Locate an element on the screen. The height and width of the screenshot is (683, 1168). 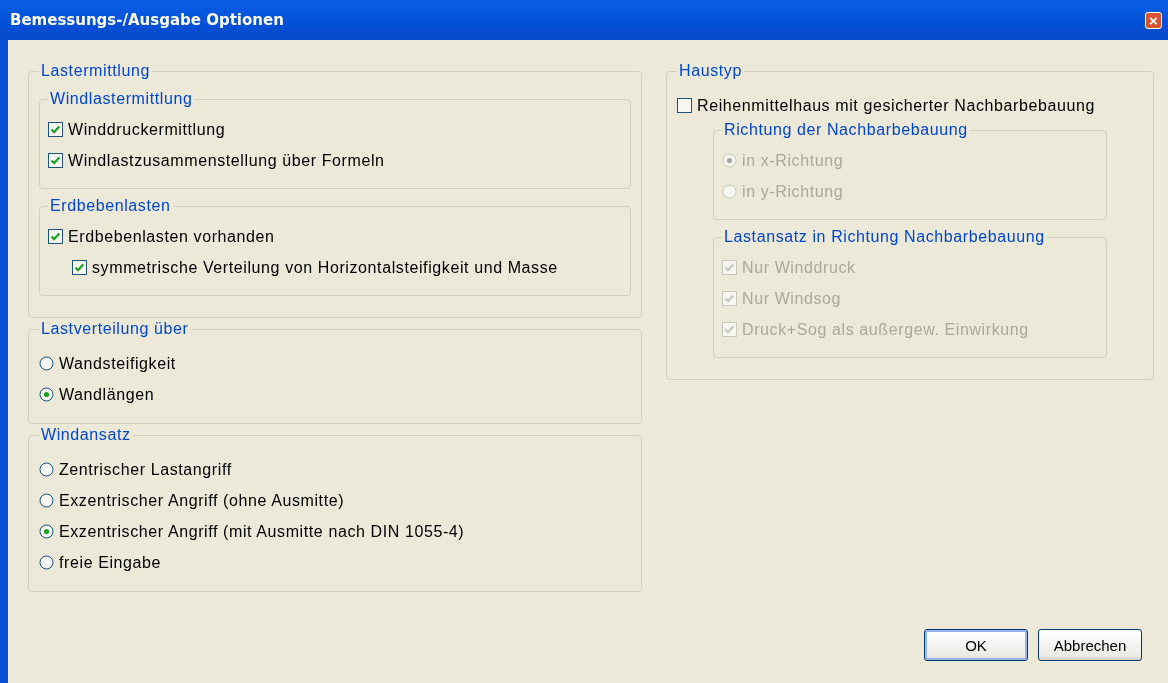
radio-label: in x-Richtung is located at coordinates (793, 160).